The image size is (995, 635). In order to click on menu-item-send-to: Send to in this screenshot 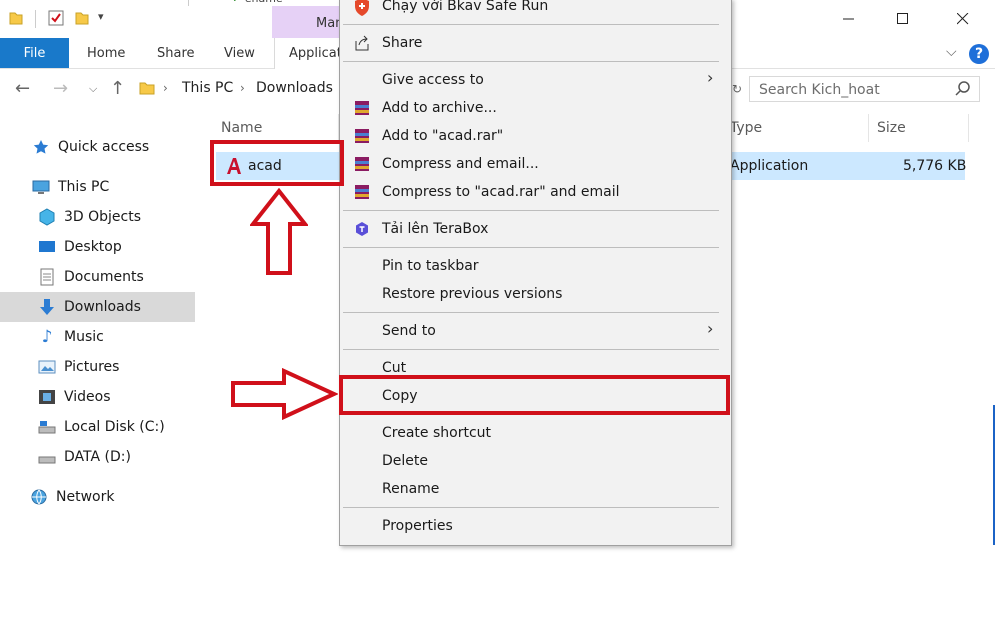, I will do `click(409, 331)`.